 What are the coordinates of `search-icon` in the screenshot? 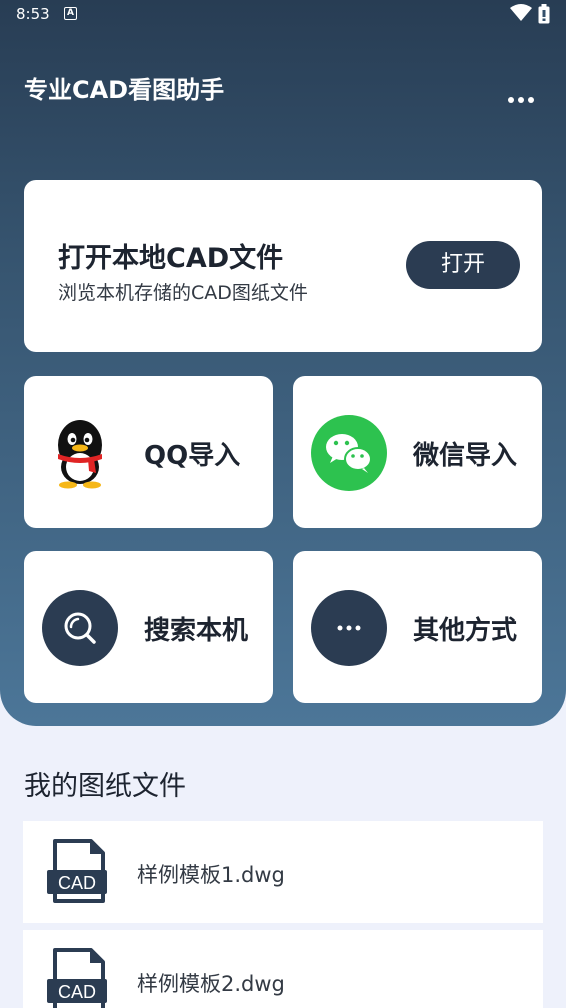 It's located at (80, 628).